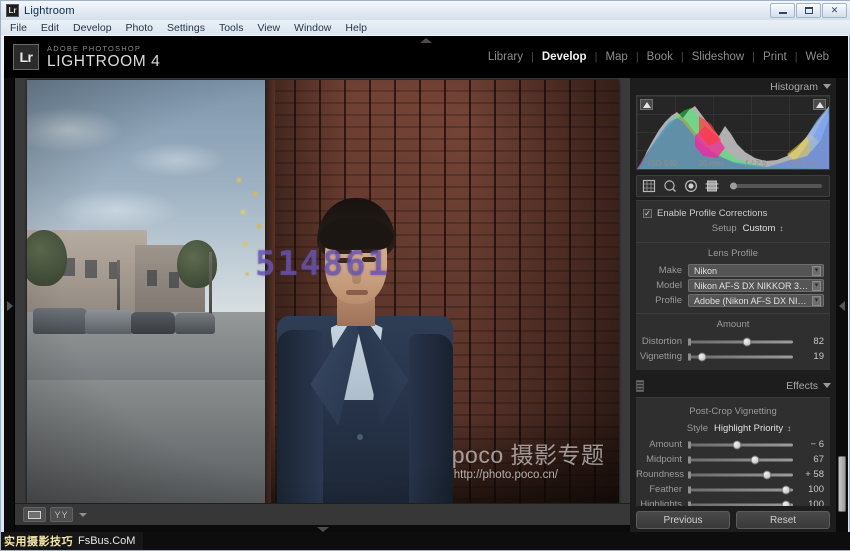  I want to click on watermark-poco-brand: poco 摄影专题, so click(528, 454).